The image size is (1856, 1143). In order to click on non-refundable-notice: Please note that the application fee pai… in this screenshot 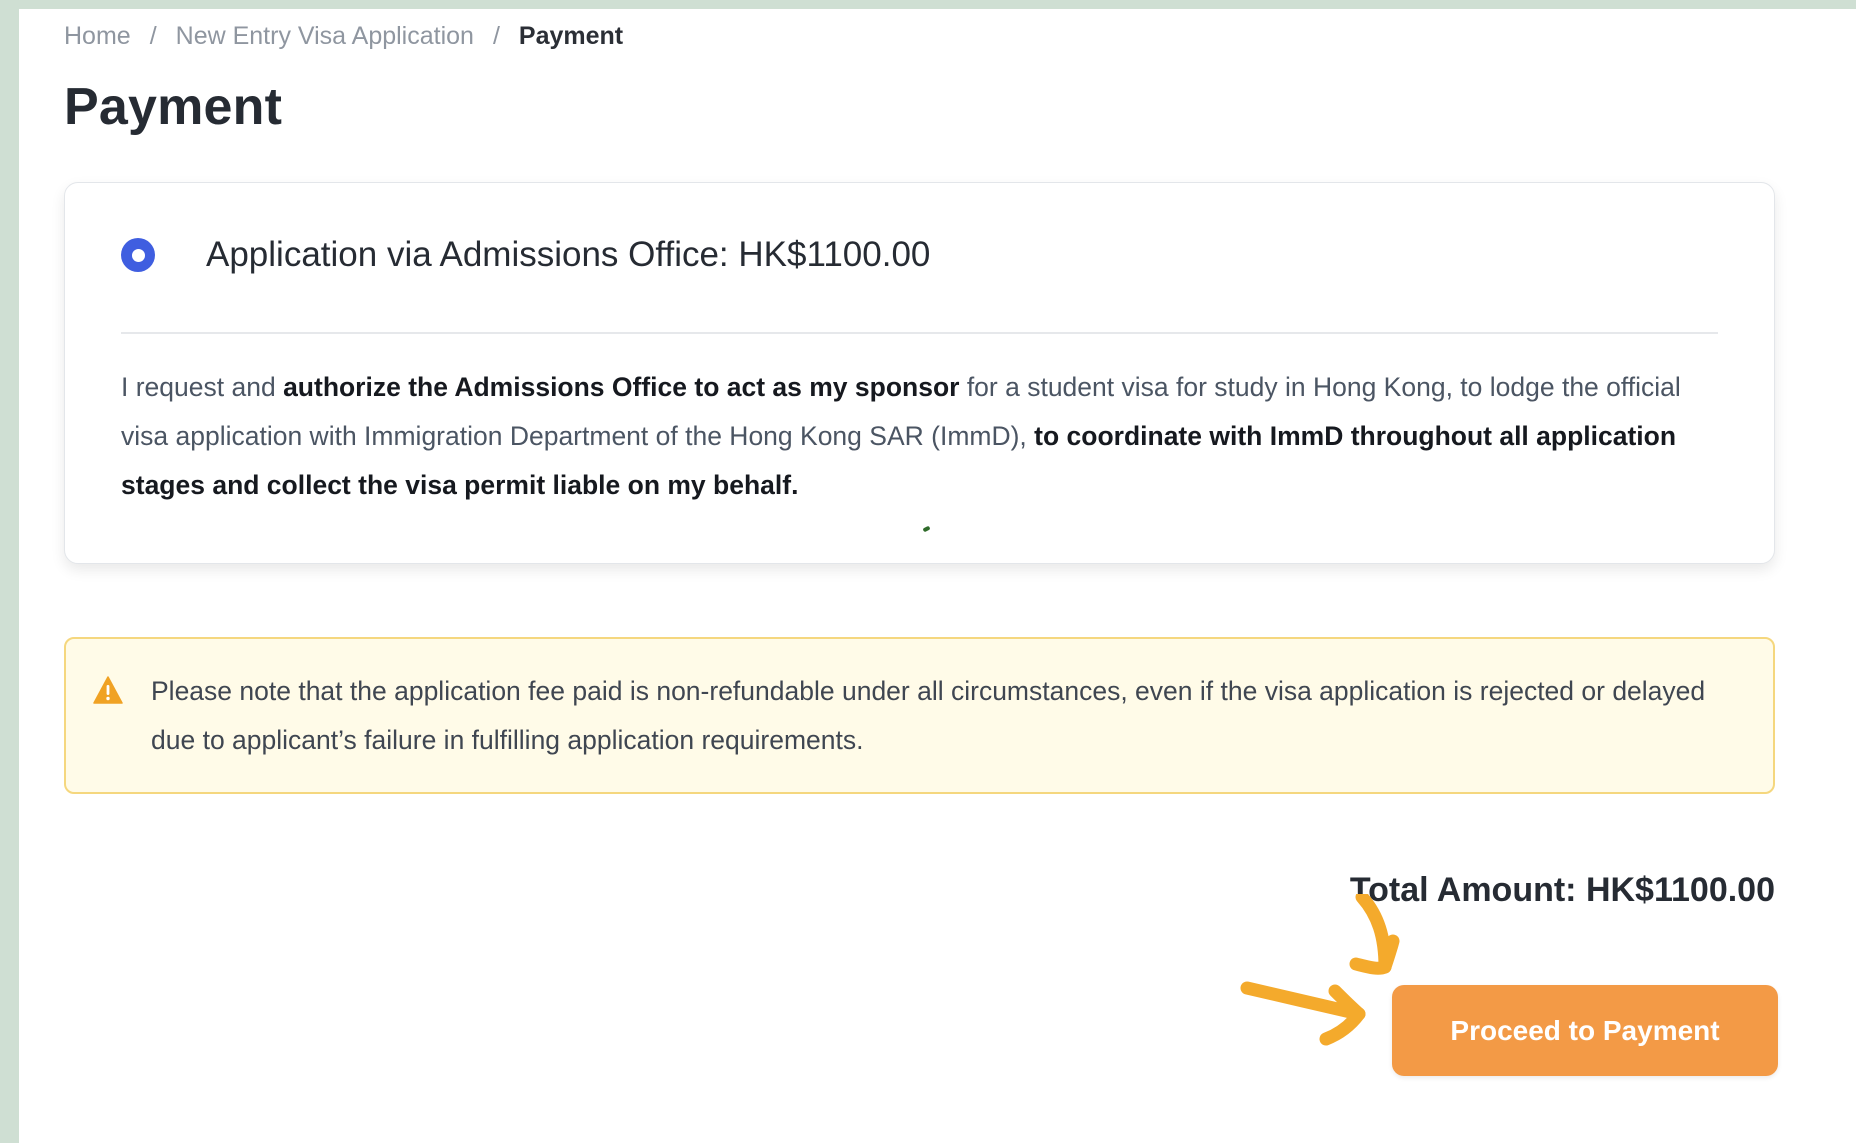, I will do `click(919, 715)`.